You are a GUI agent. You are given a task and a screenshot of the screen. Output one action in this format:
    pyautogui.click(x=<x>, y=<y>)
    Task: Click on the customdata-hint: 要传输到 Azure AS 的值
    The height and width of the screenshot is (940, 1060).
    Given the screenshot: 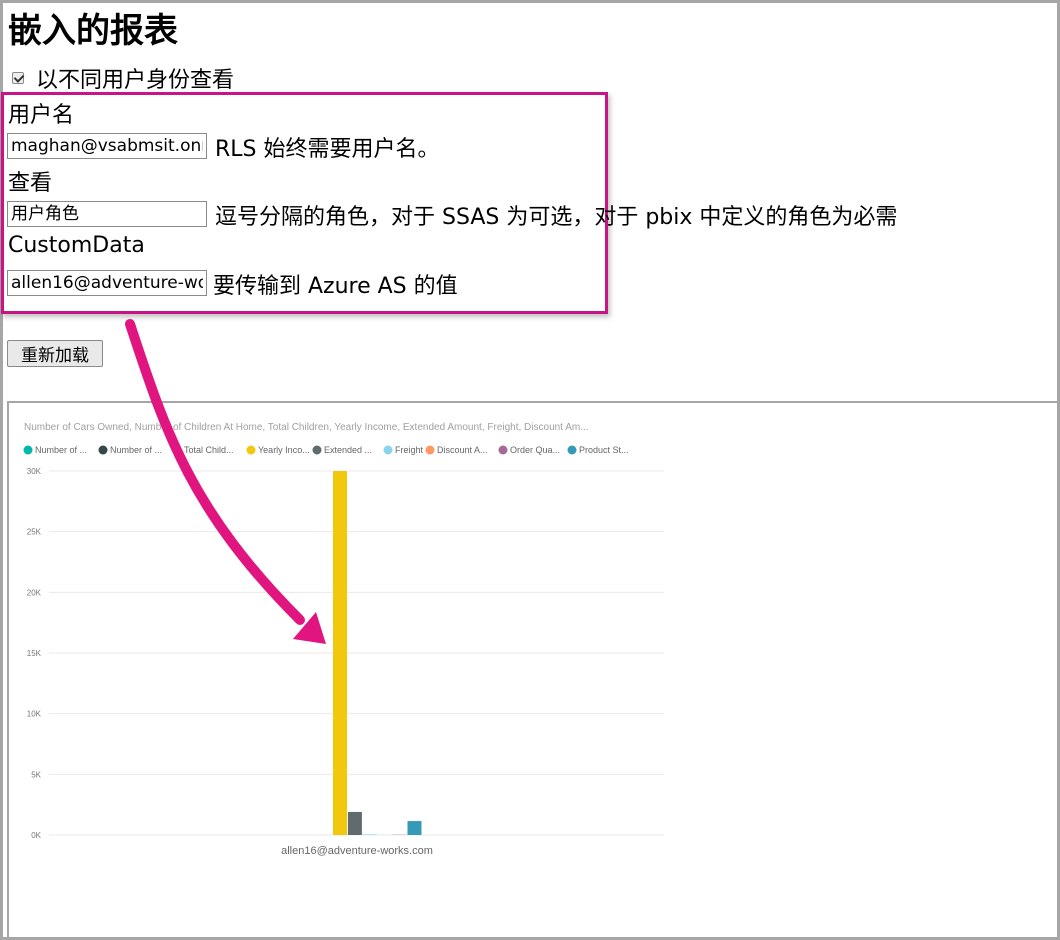 What is the action you would take?
    pyautogui.click(x=335, y=286)
    